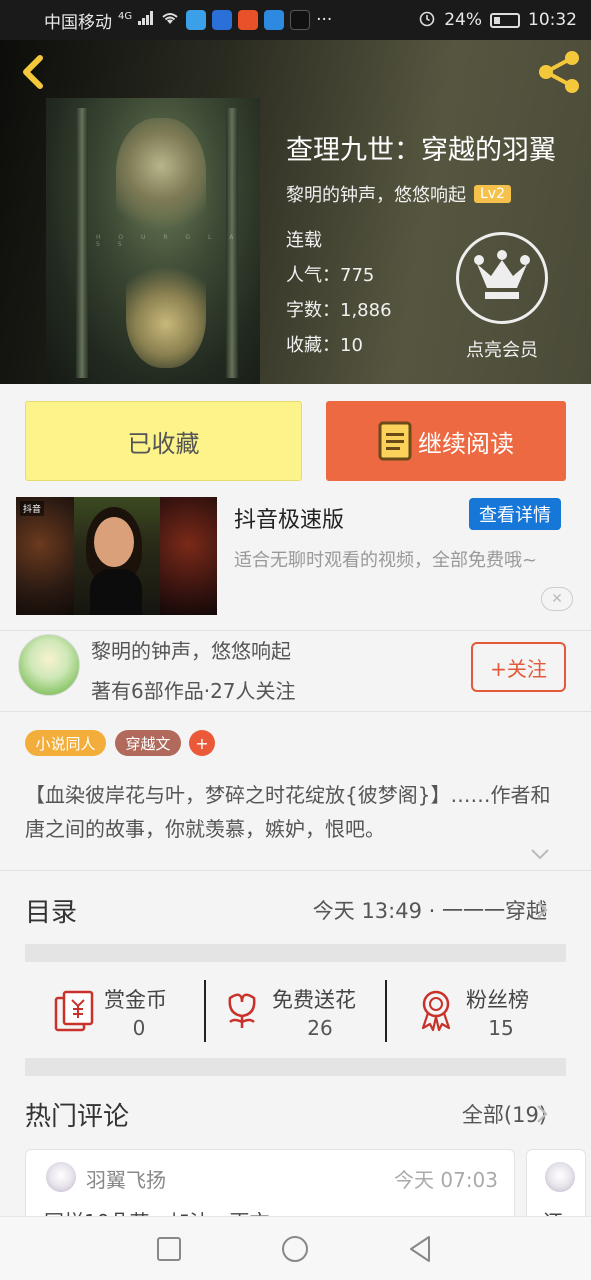  Describe the element at coordinates (502, 349) in the screenshot. I see `vip-label: 点亮会员` at that location.